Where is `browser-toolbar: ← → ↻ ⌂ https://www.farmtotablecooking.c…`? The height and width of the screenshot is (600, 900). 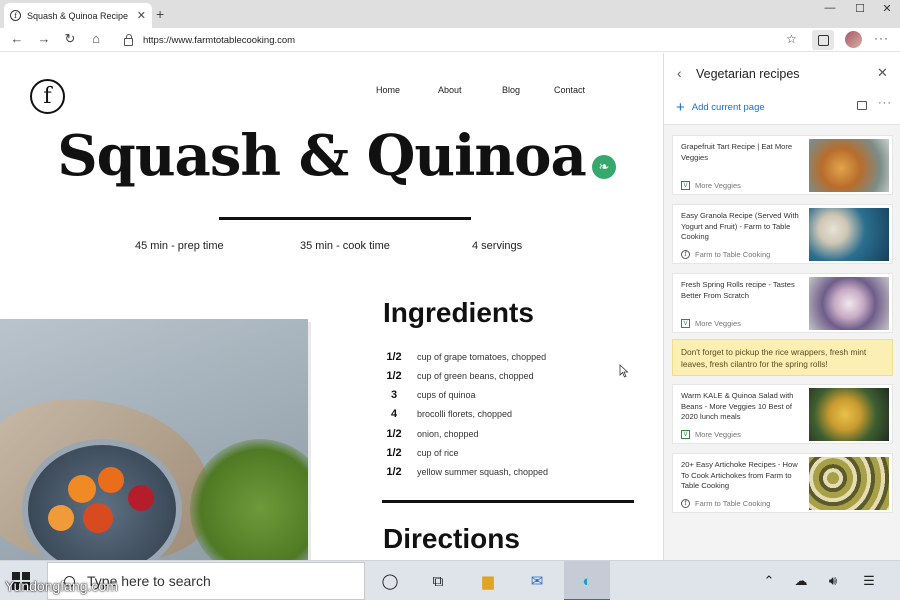 browser-toolbar: ← → ↻ ⌂ https://www.farmtotablecooking.c… is located at coordinates (450, 40).